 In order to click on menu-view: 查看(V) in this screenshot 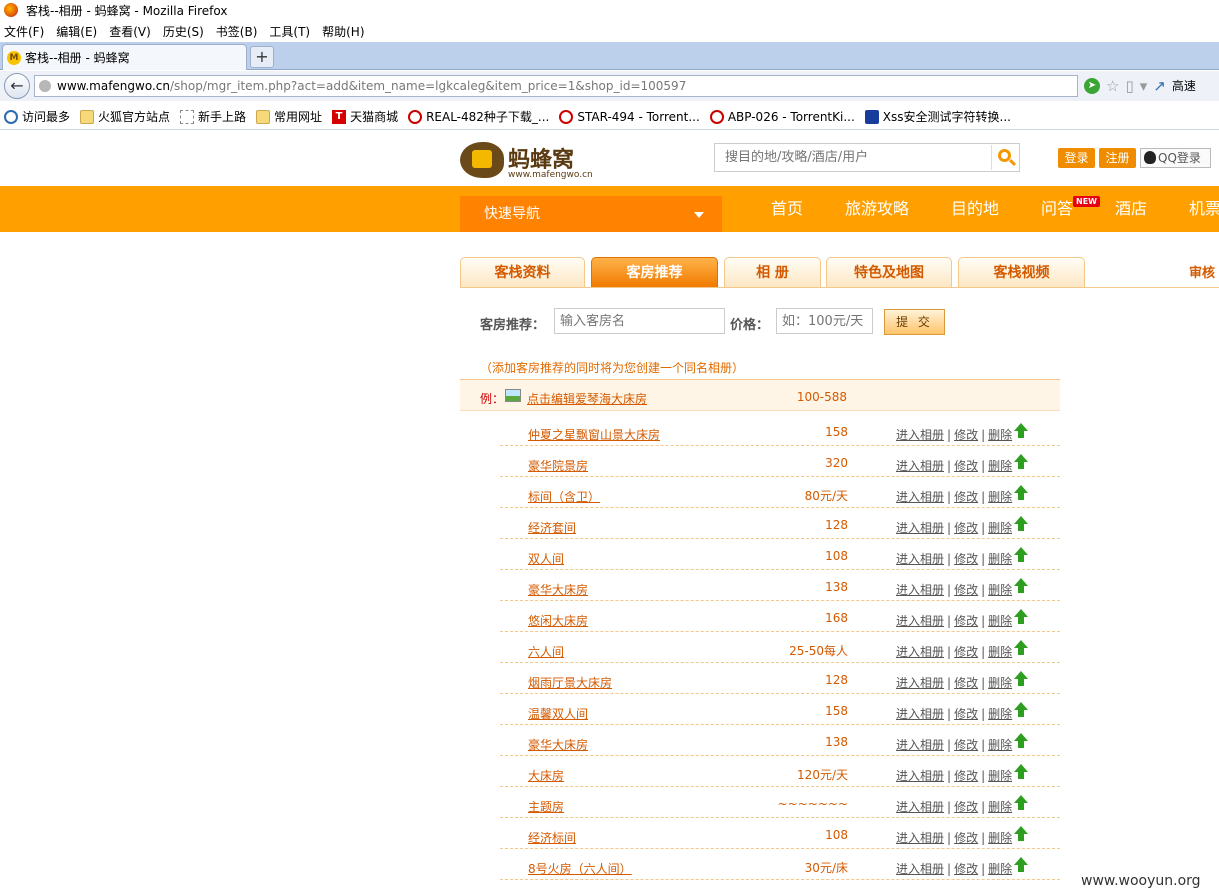, I will do `click(130, 31)`.